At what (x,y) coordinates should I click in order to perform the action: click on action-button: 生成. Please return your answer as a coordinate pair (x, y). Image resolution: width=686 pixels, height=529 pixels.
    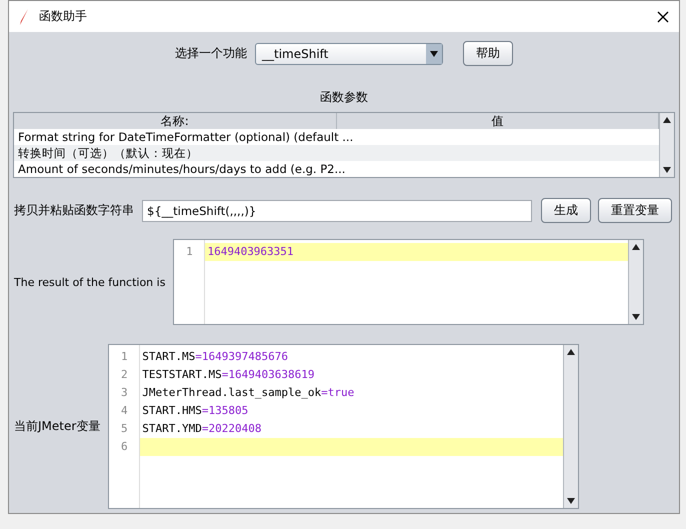
    Looking at the image, I should click on (566, 210).